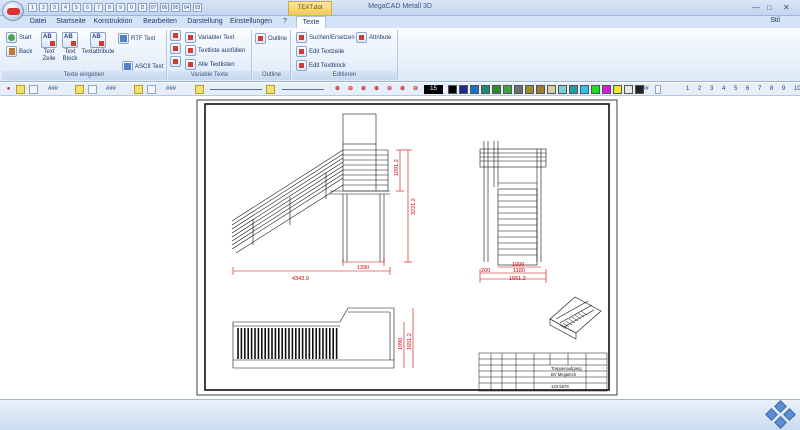  Describe the element at coordinates (321, 65) in the screenshot. I see `edit-textblock-button: Edit Textblock` at that location.